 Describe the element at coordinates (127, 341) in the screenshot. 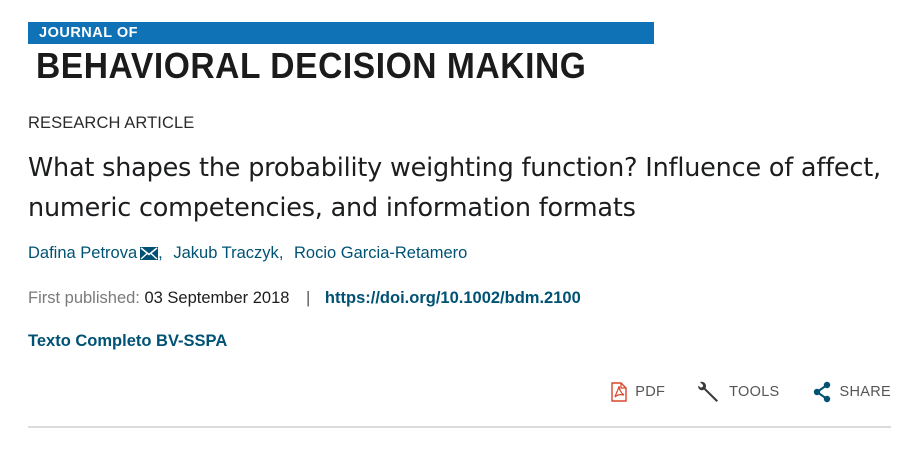

I see `full-text-link: Texto Completo BV-SSPA` at that location.